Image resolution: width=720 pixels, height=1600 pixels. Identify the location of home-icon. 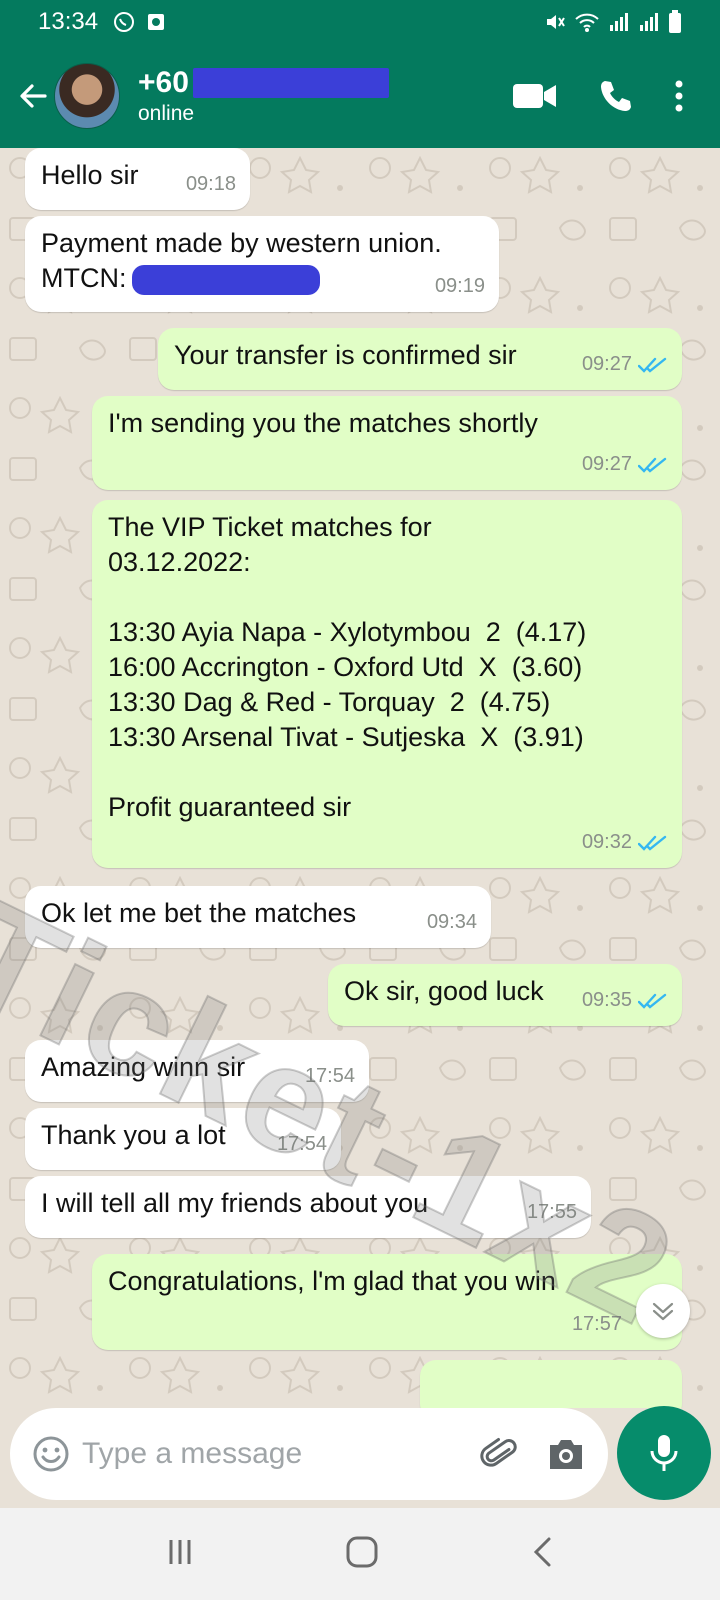
(362, 1551).